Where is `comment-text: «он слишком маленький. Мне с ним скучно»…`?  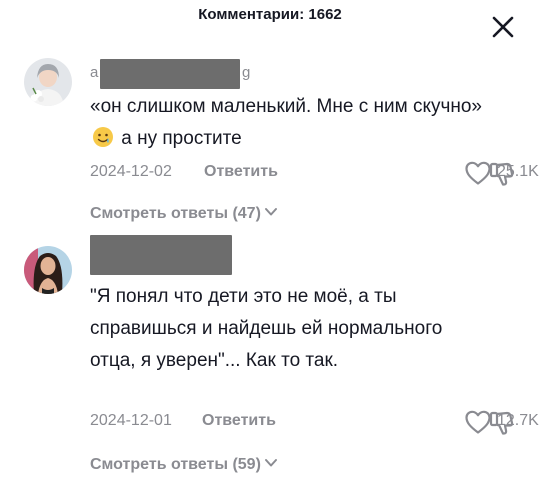
comment-text: «он слишком маленький. Мне с ним скучно»… is located at coordinates (290, 123).